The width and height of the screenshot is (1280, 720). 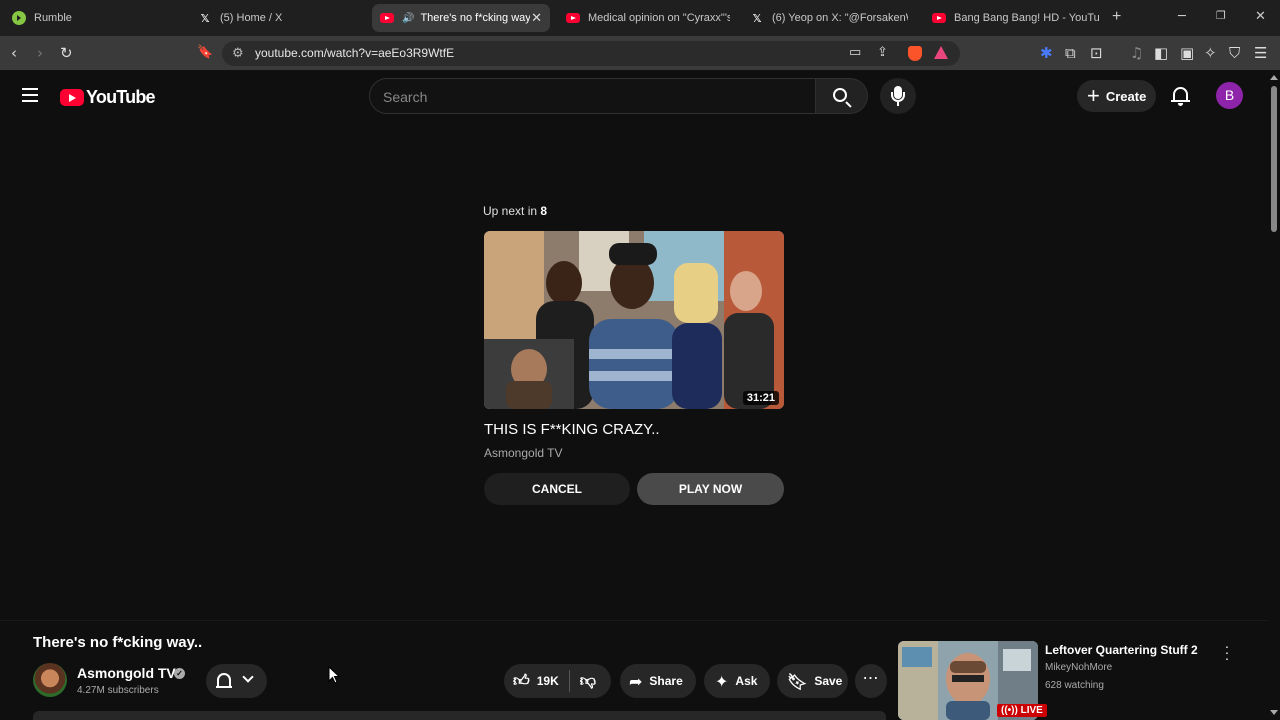 I want to click on window-close-icon: ✕, so click(x=1260, y=16).